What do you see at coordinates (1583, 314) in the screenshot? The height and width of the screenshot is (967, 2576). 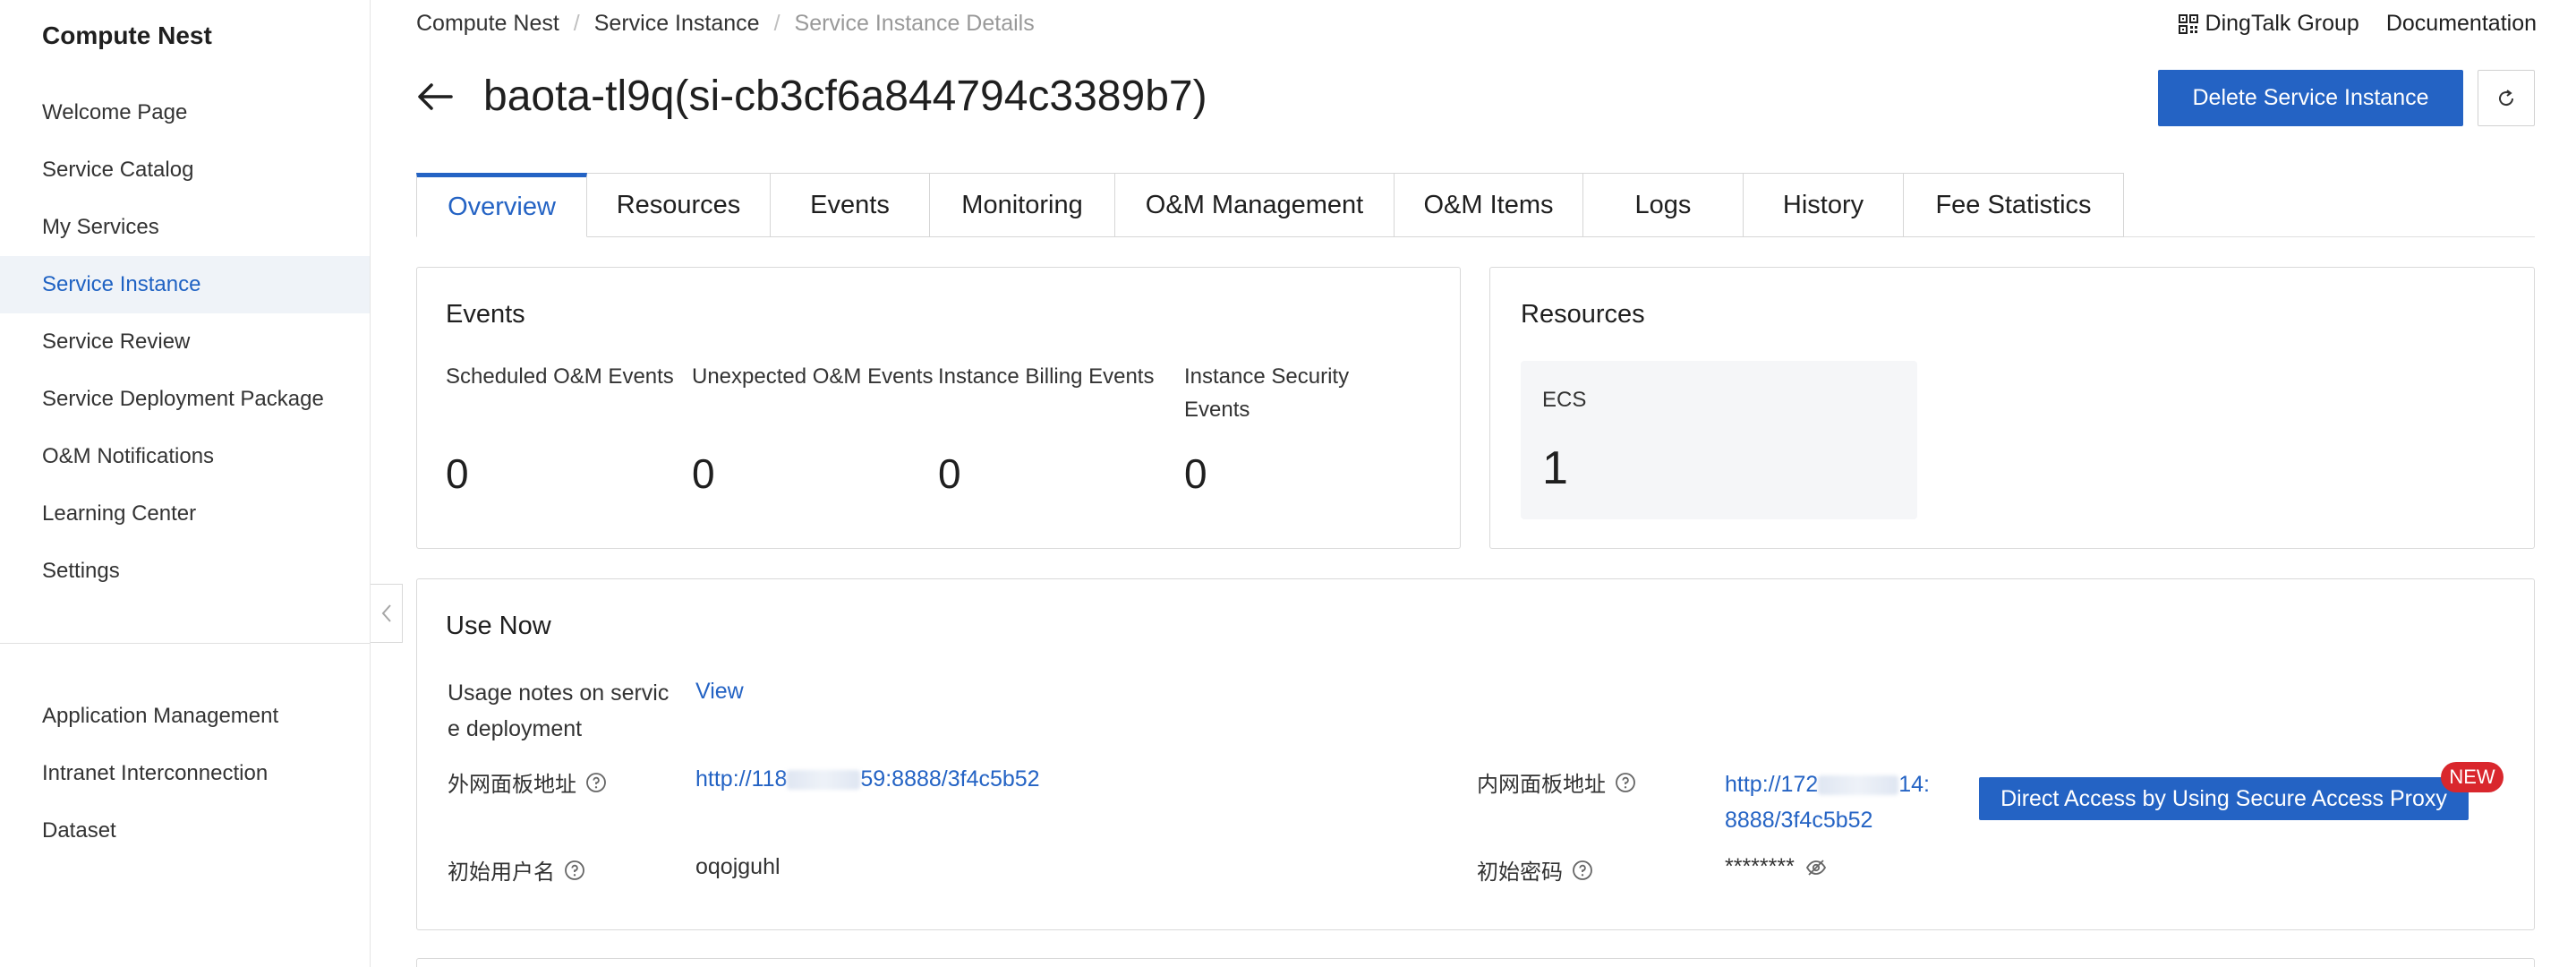 I see `resources-card-title: Resources` at bounding box center [1583, 314].